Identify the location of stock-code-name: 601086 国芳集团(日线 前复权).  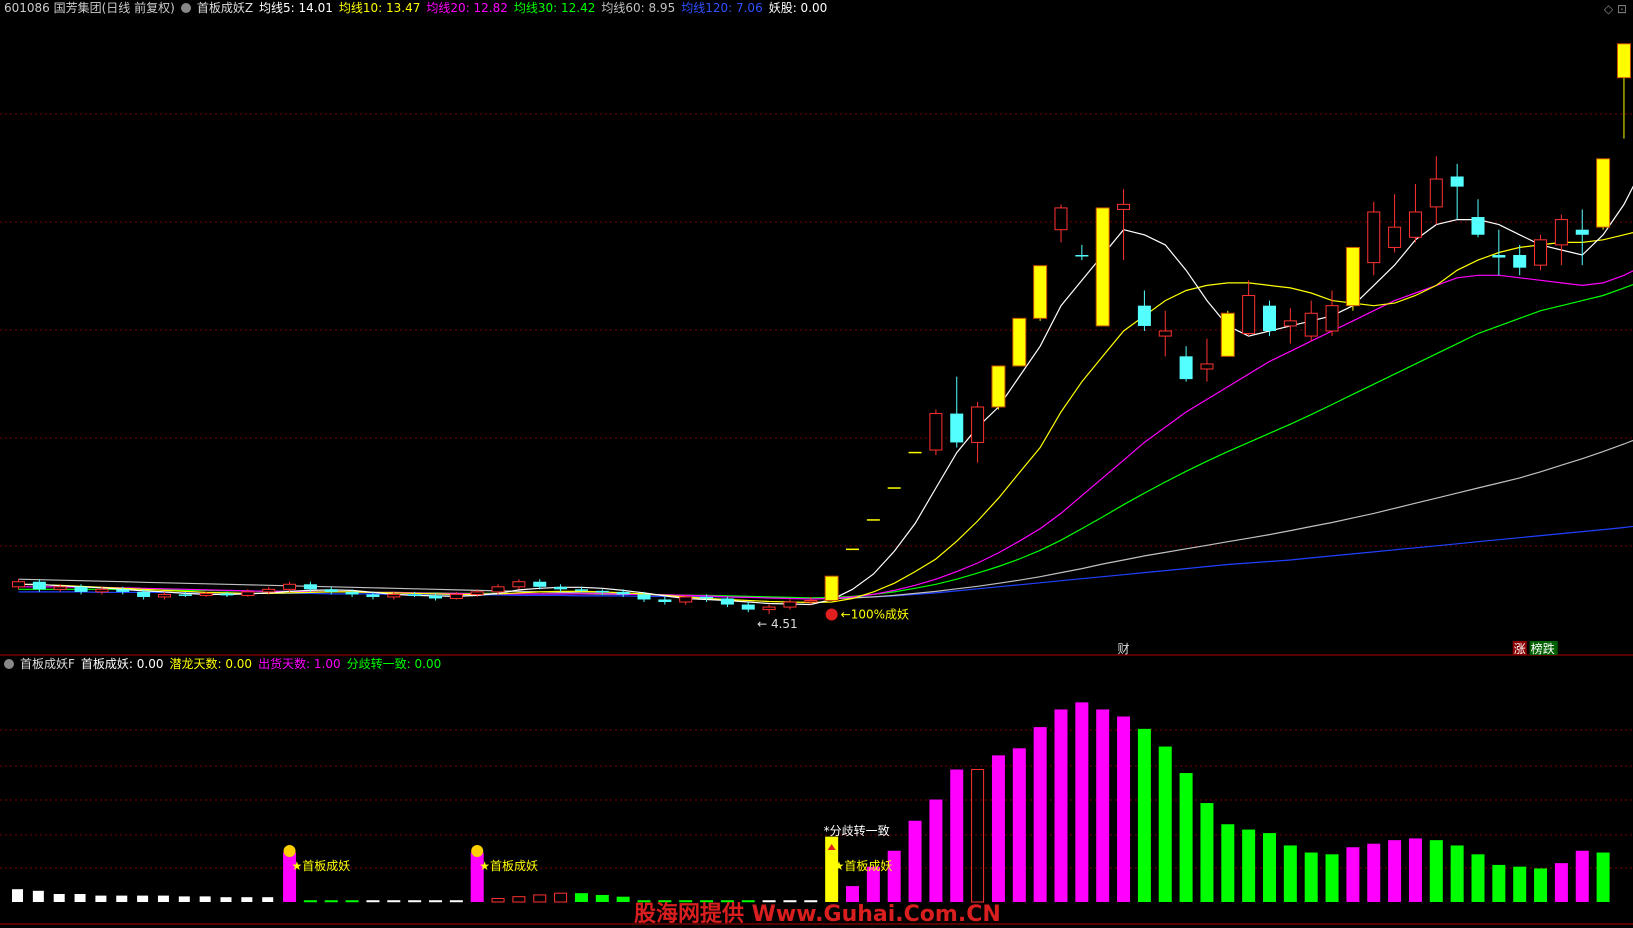
(89, 8).